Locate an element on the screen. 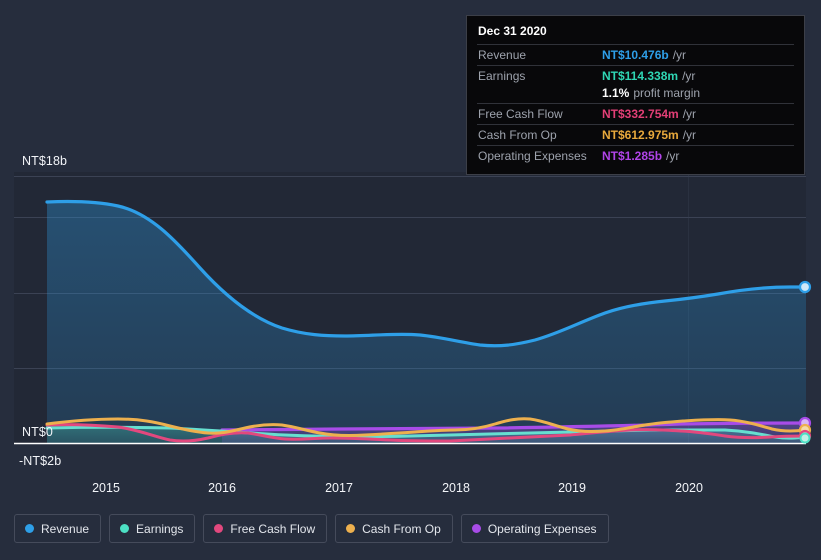  legend-item-operating-expenses: Operating Expenses is located at coordinates (534, 528).